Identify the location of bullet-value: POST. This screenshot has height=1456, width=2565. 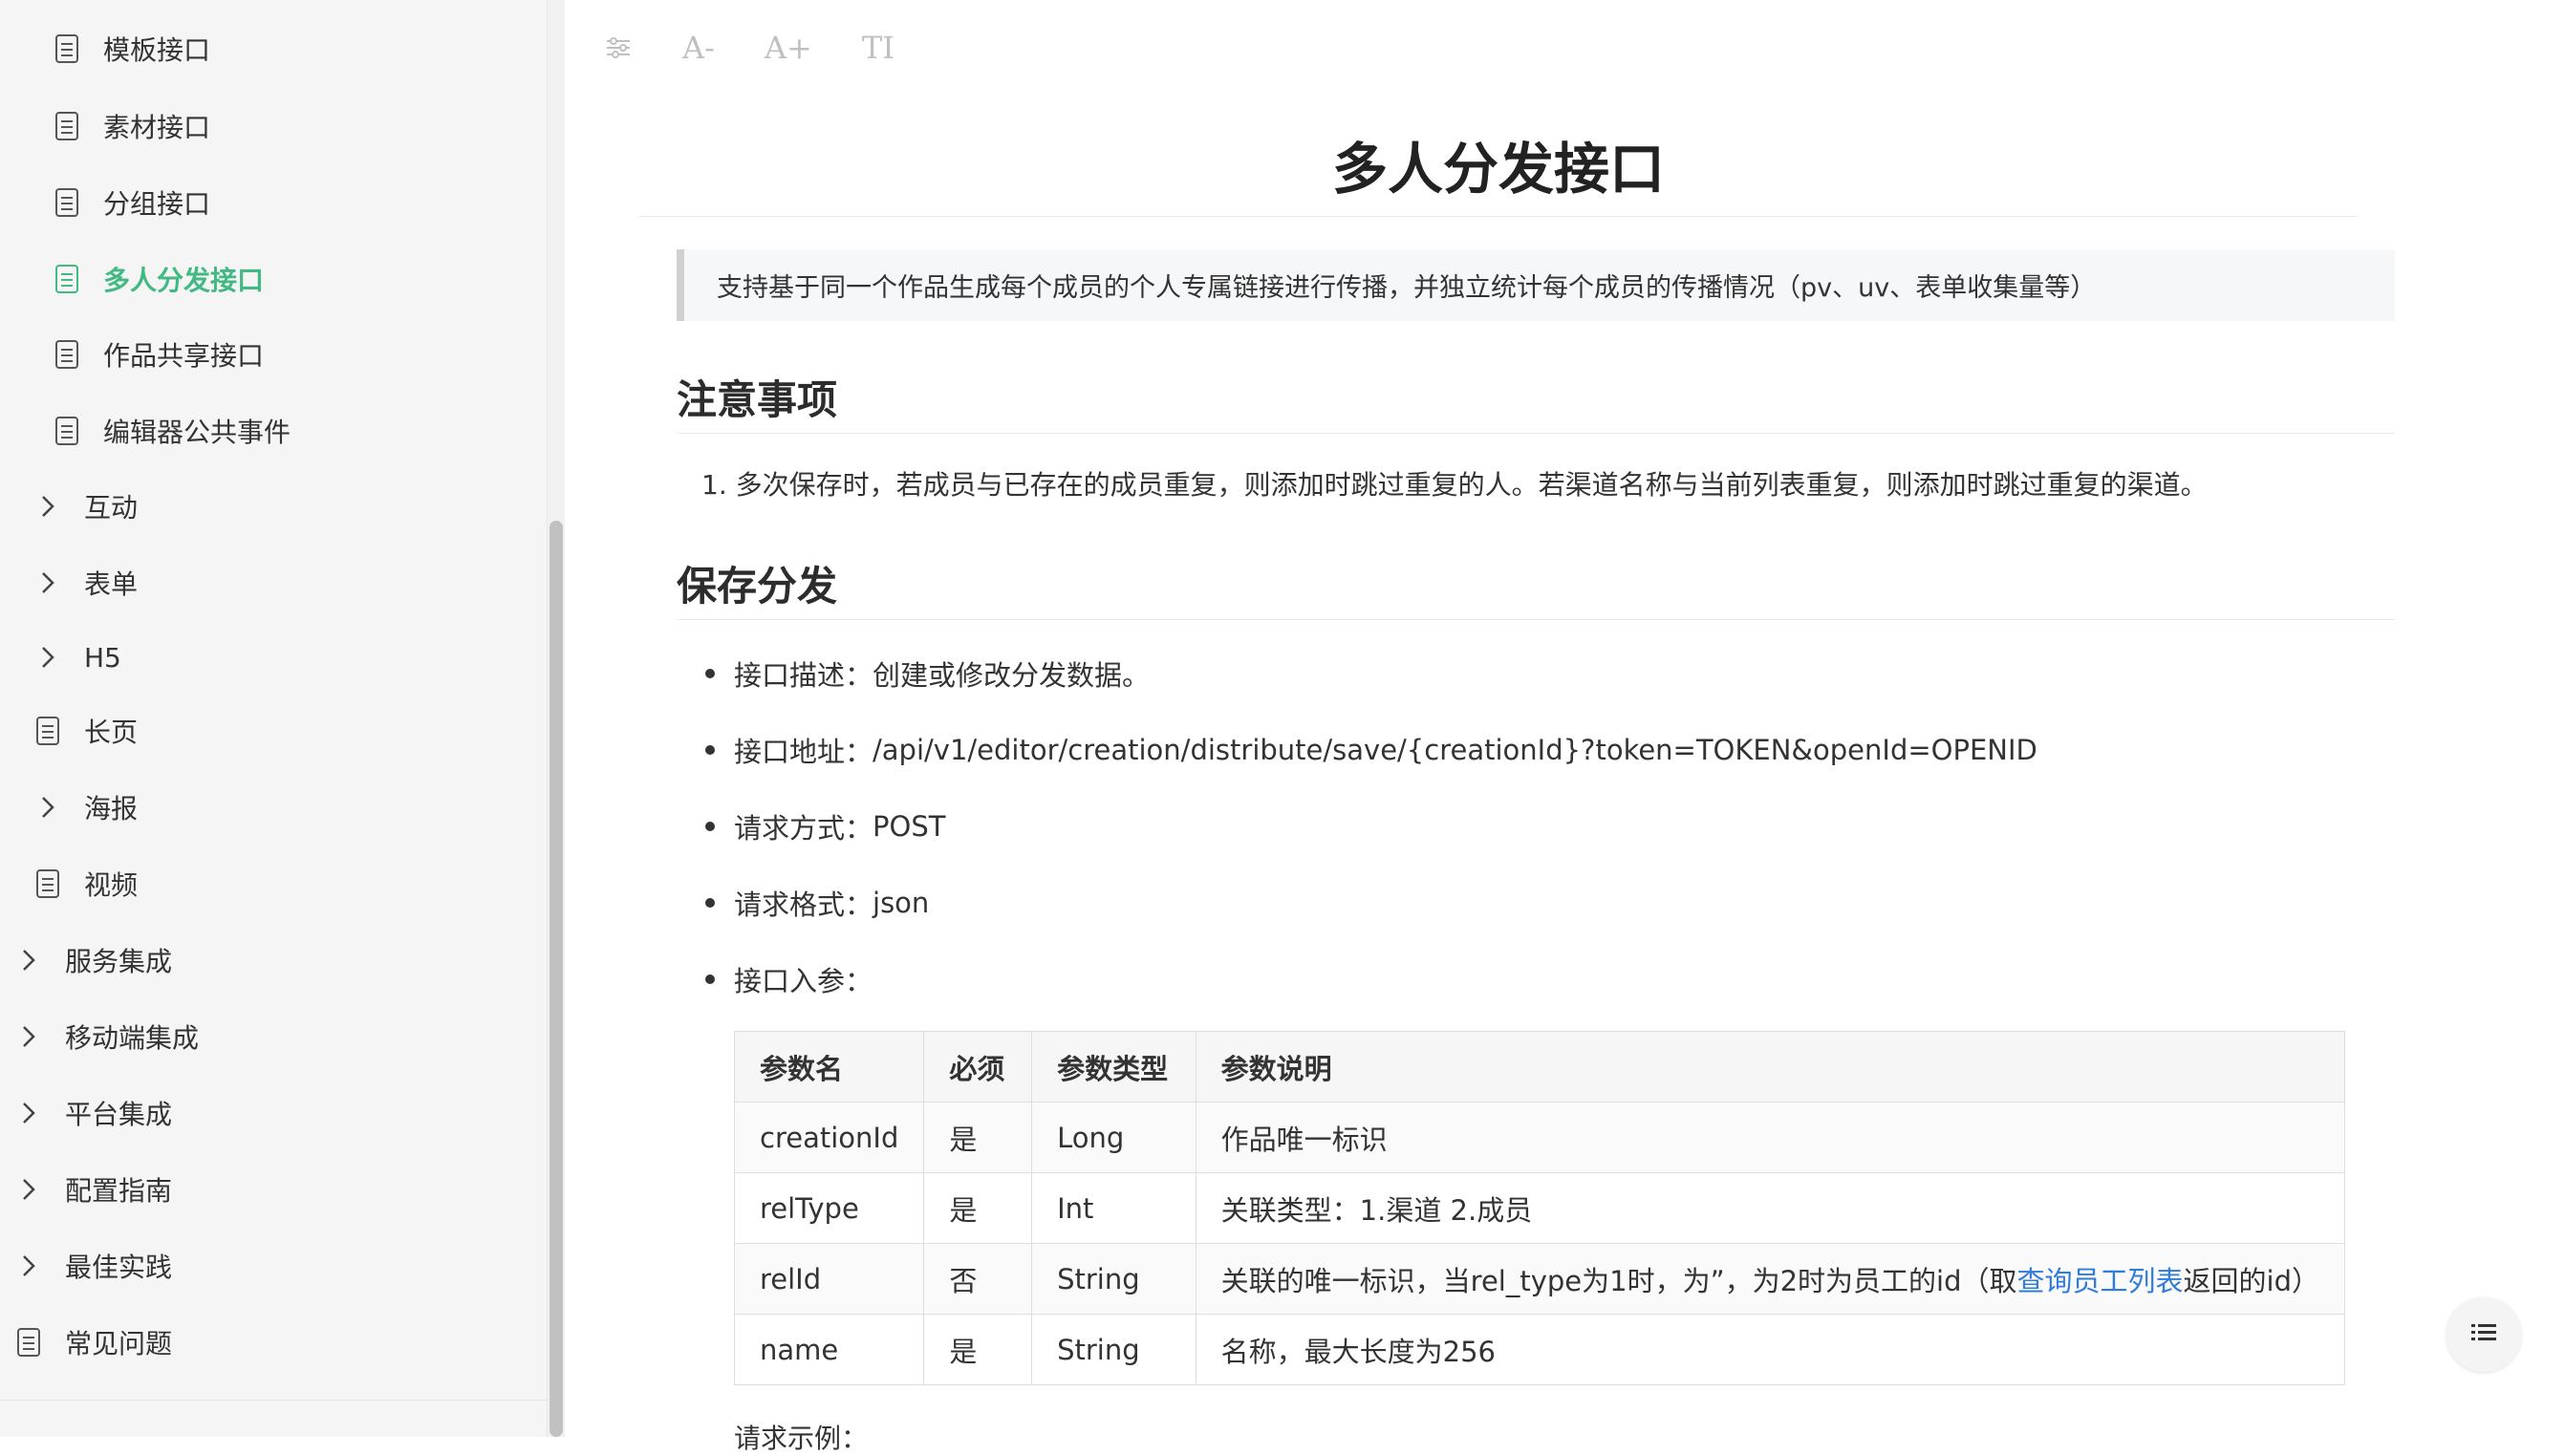
(909, 826).